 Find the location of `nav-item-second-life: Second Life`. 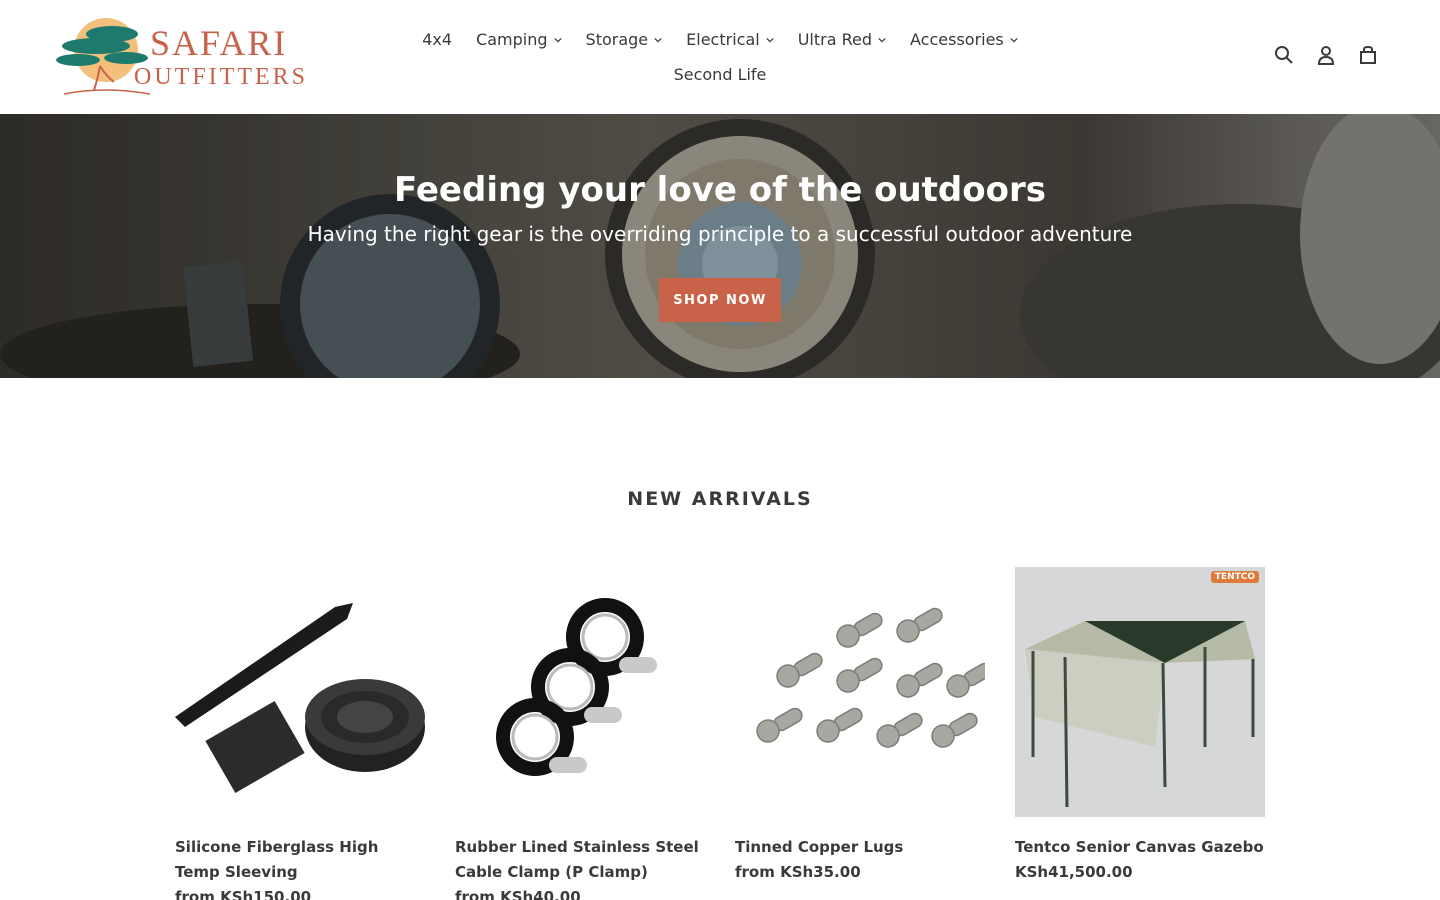

nav-item-second-life: Second Life is located at coordinates (720, 74).